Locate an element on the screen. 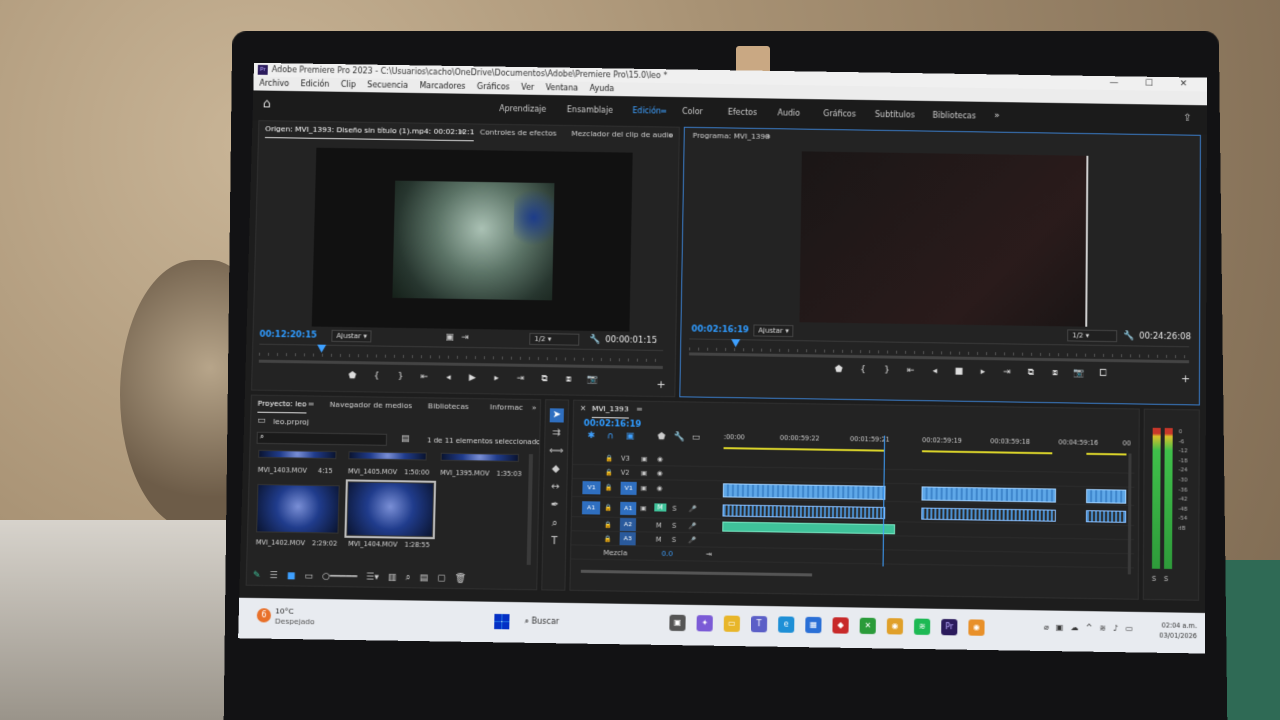 The height and width of the screenshot is (720, 1280). tray-expand-icon: ^ is located at coordinates (1089, 627).